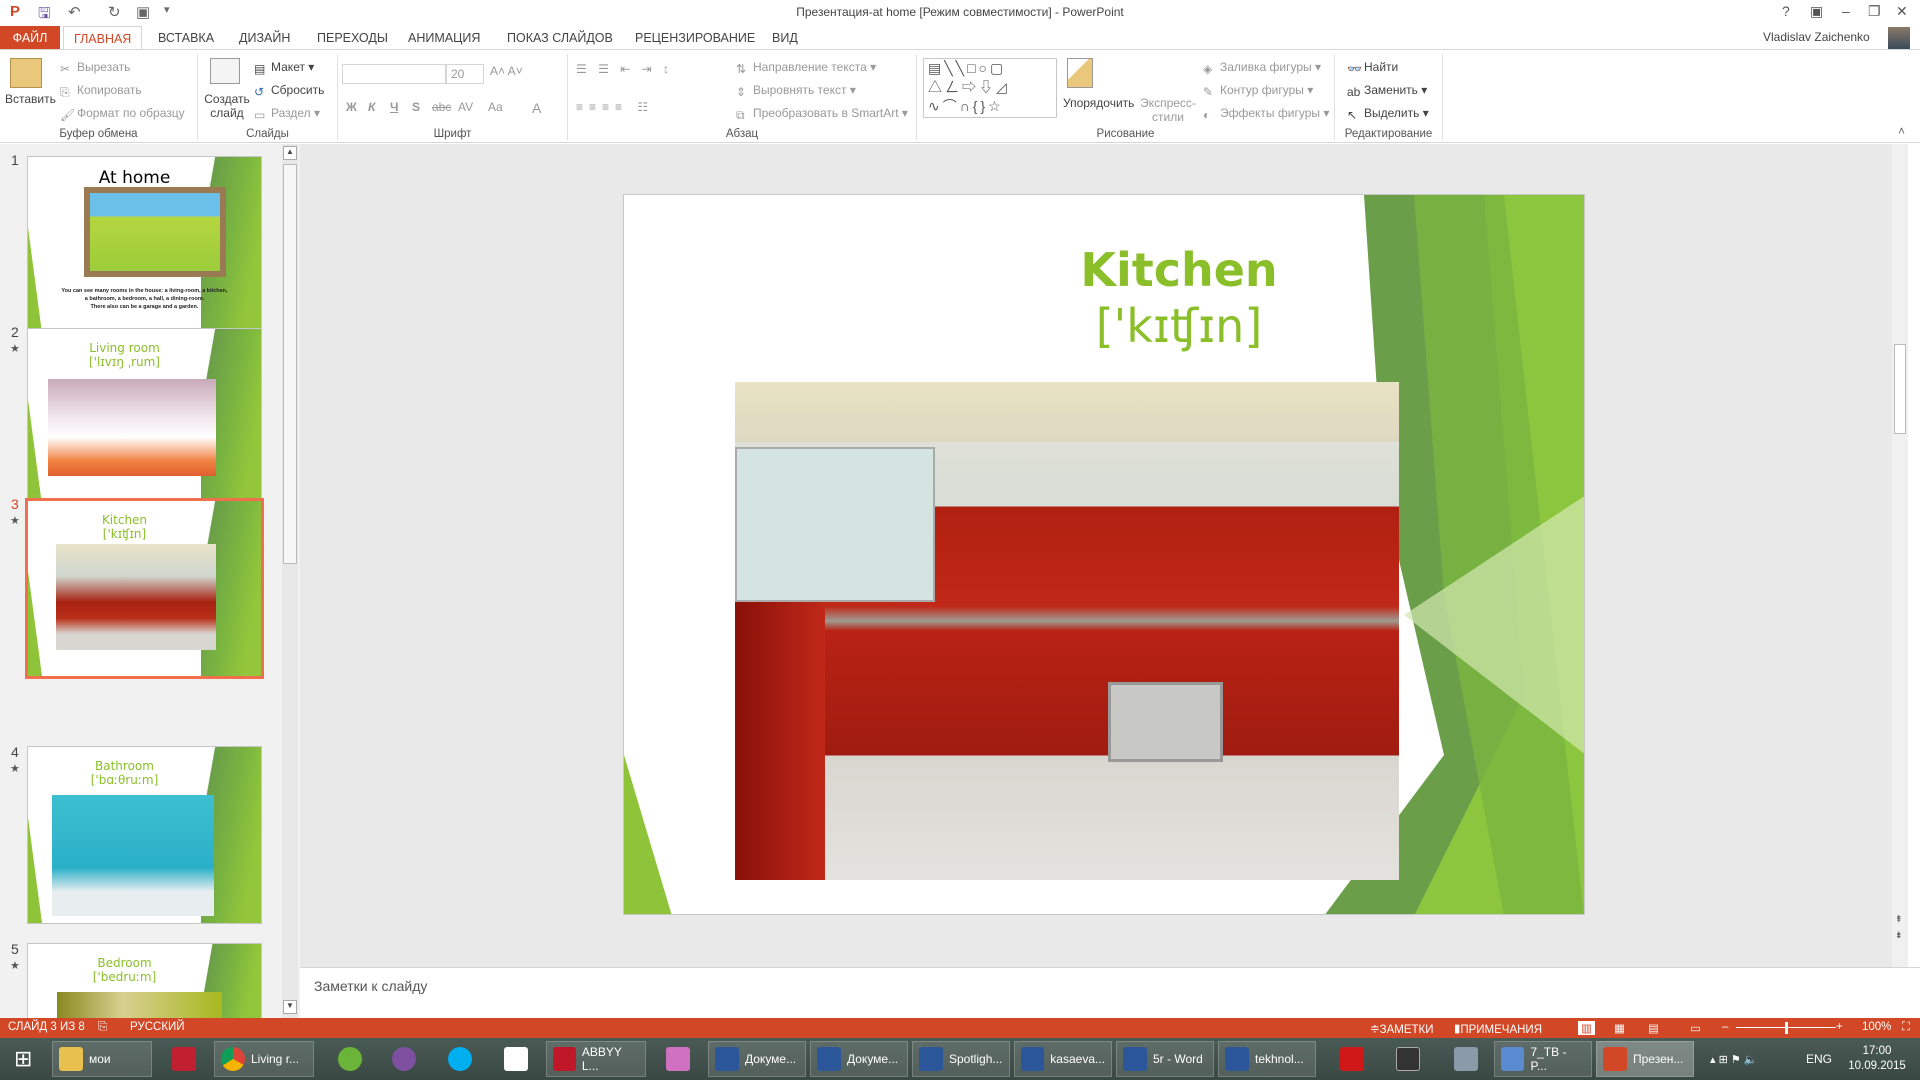 The image size is (1920, 1080). I want to click on slideshow-button: ▭, so click(1695, 1028).